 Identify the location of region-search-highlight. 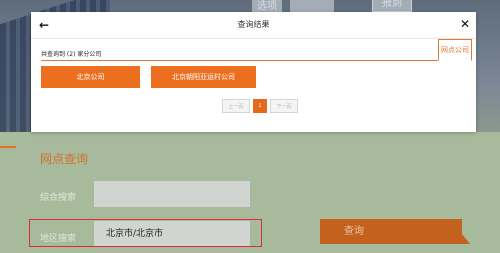
(145, 233).